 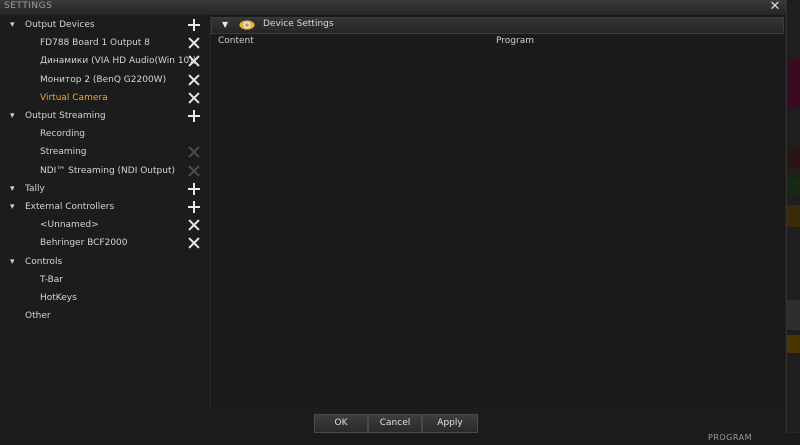 I want to click on tree-section-output-devices: ▾ Output Devices, so click(x=104, y=25).